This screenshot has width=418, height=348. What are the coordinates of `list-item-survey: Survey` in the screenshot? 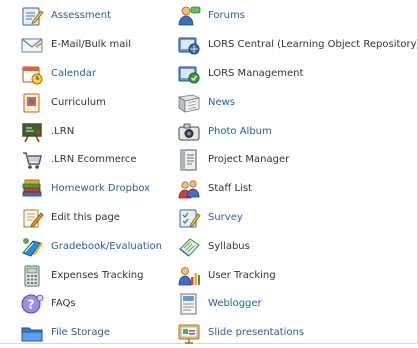 It's located at (295, 218).